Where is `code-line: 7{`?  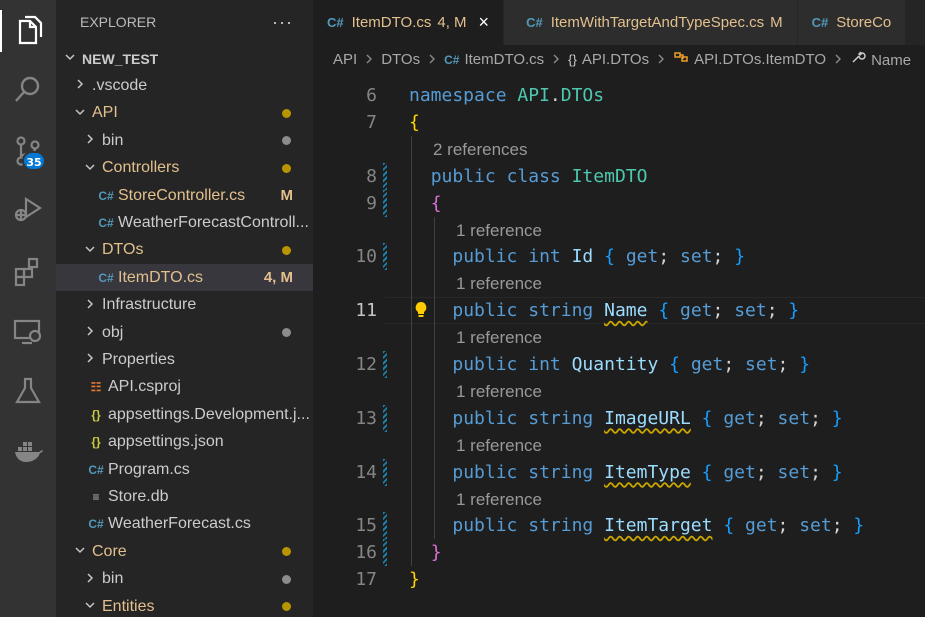 code-line: 7{ is located at coordinates (619, 122).